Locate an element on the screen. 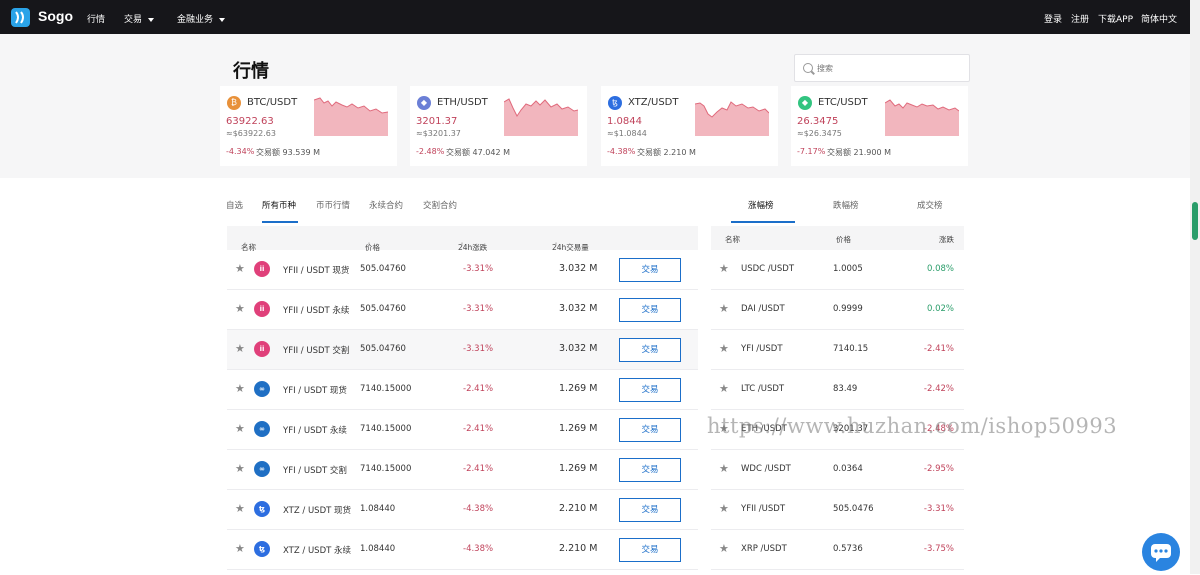 The image size is (1200, 575). tab-gainers: 涨幅榜 is located at coordinates (761, 205).